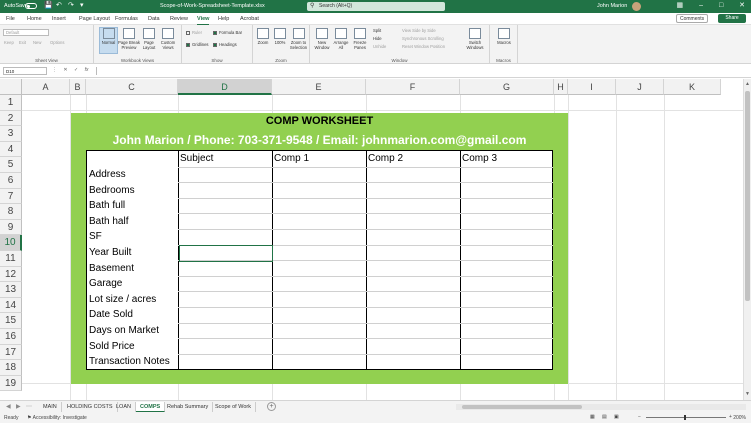 Image resolution: width=751 pixels, height=423 pixels. Describe the element at coordinates (76, 70) in the screenshot. I see `enter-icon: ✓` at that location.